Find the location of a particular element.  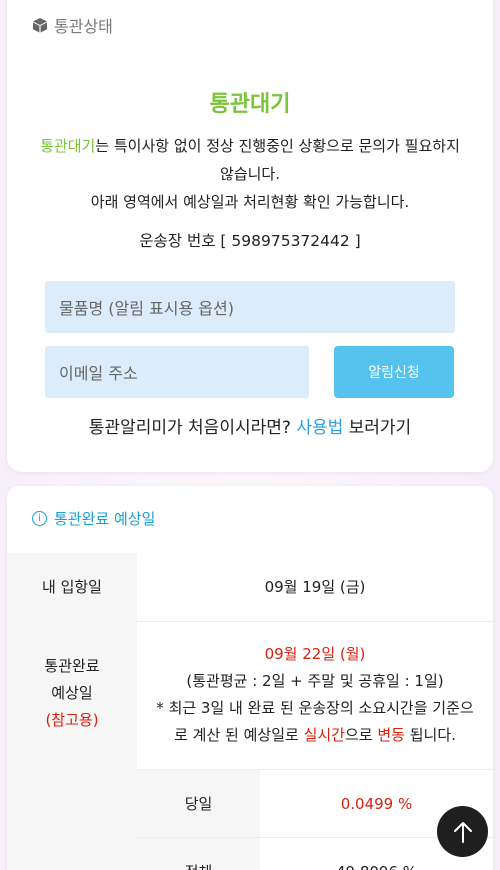

estimate-note-2: 로 계산 된 예상일로 실시간으로 변동 됩니다. is located at coordinates (315, 735).